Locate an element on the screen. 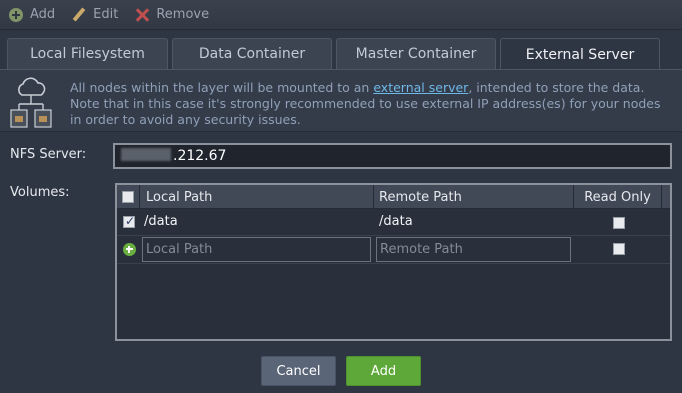 This screenshot has width=682, height=393. nfs-server-label: NFS Server: is located at coordinates (48, 154).